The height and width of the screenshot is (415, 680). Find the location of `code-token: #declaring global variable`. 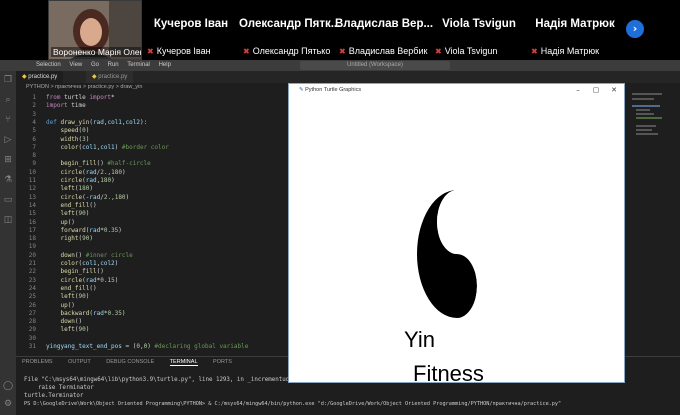

code-token: #declaring global variable is located at coordinates (201, 346).